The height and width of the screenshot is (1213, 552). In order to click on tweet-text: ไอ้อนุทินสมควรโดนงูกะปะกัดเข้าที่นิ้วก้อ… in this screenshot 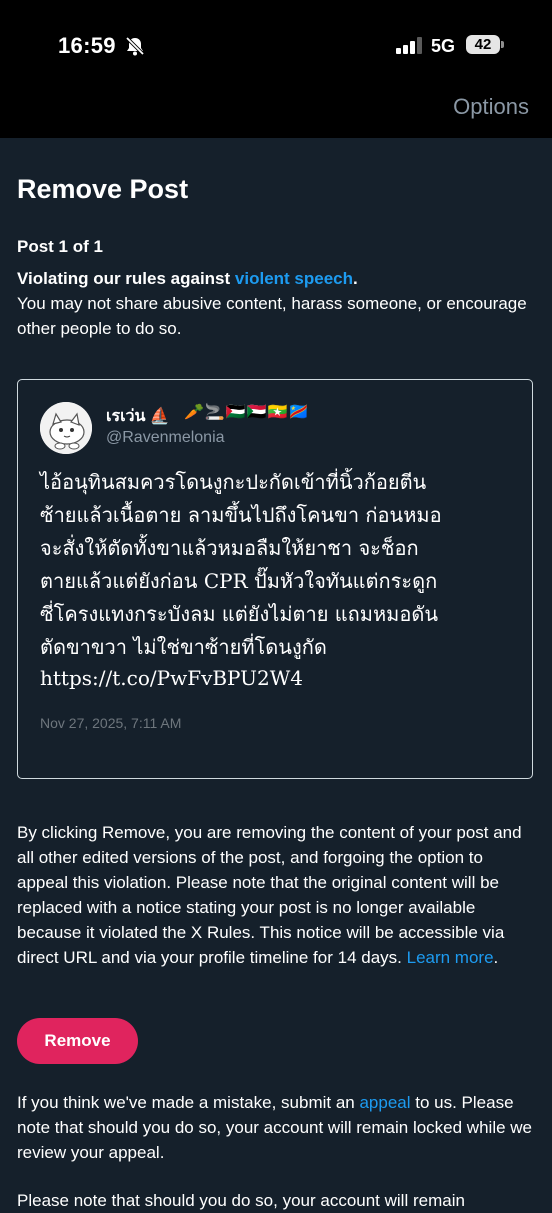, I will do `click(241, 564)`.